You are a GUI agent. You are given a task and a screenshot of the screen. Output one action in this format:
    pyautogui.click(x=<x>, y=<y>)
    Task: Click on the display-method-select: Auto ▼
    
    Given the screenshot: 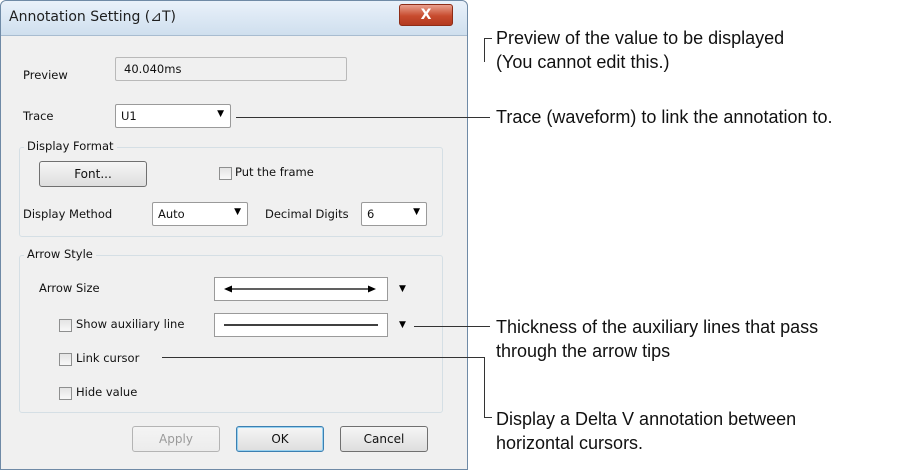 What is the action you would take?
    pyautogui.click(x=200, y=214)
    